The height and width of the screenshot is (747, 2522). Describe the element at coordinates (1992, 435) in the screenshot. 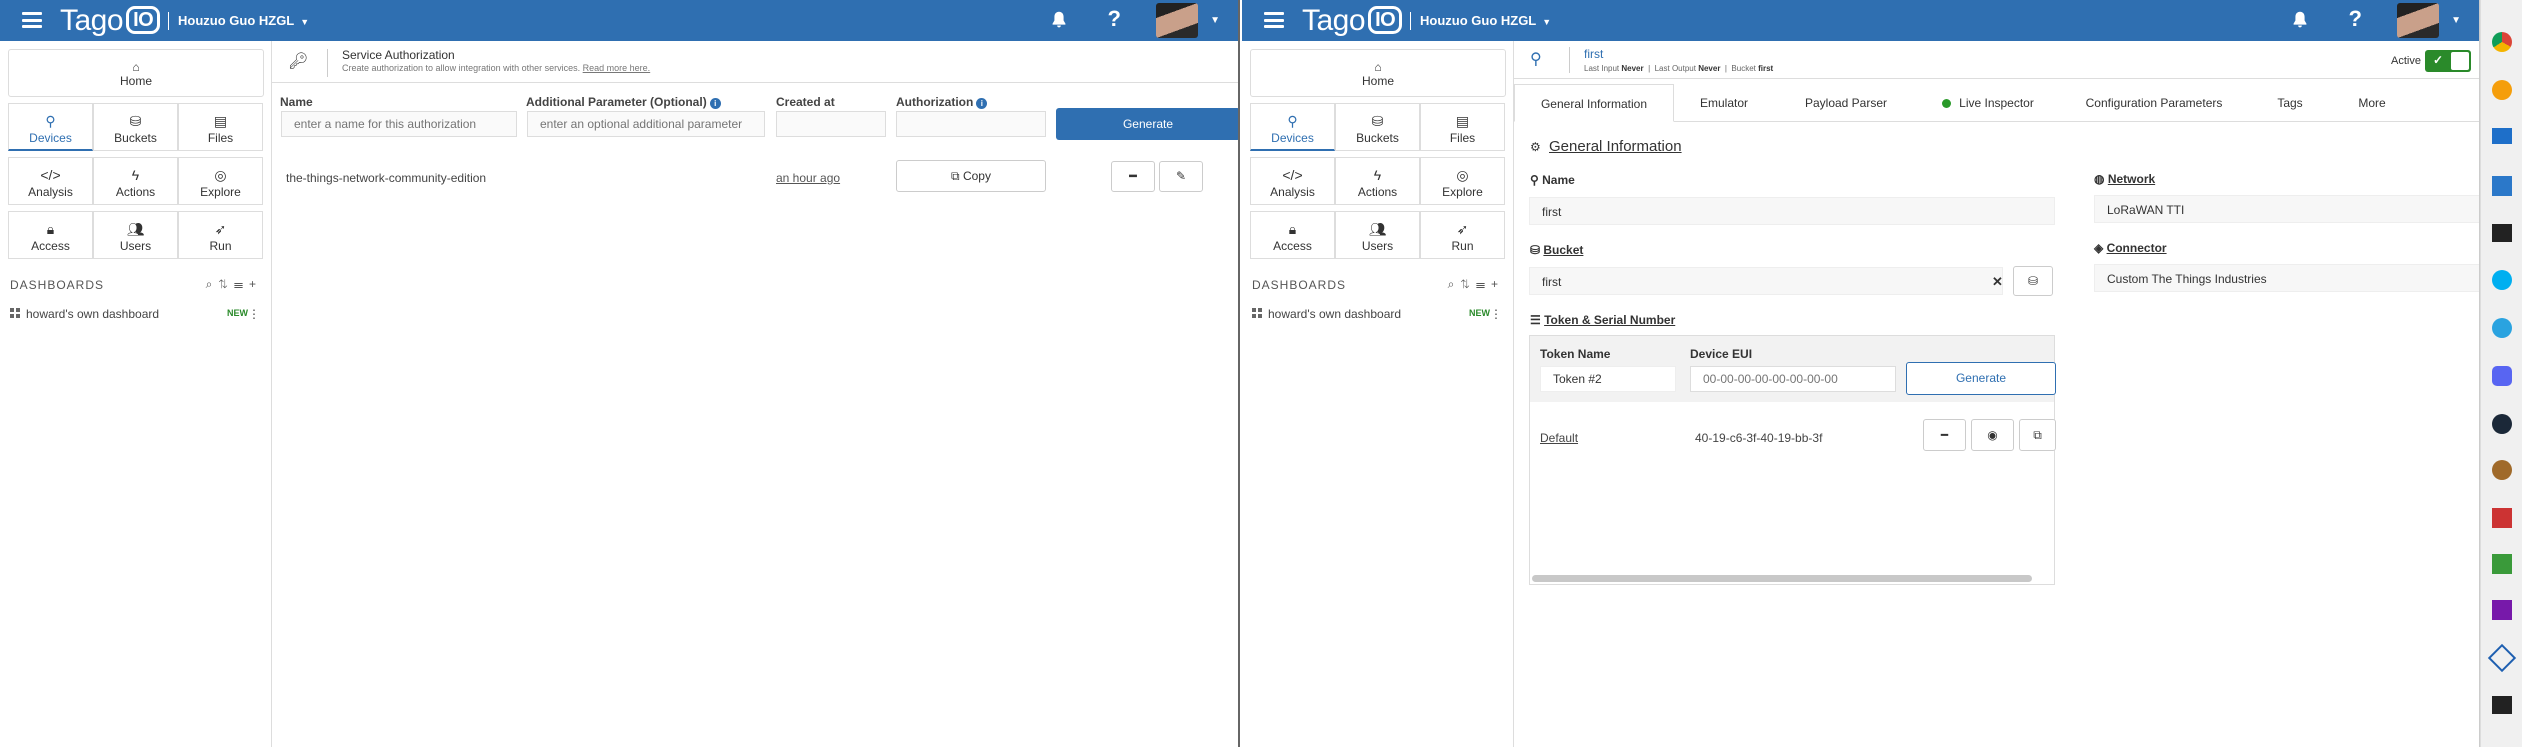

I see `token-show-button: ◉` at that location.